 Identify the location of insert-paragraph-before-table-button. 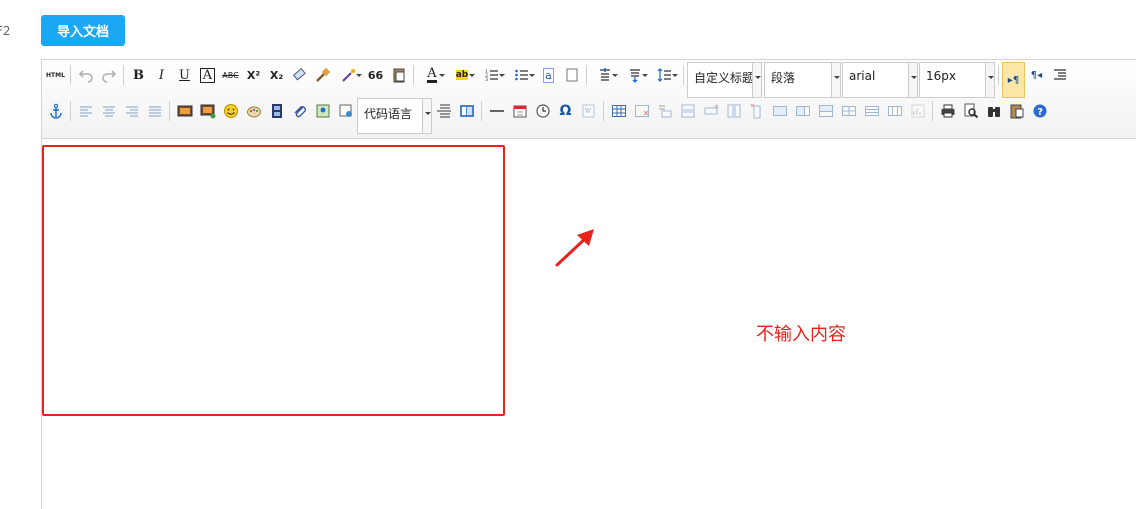
(664, 111).